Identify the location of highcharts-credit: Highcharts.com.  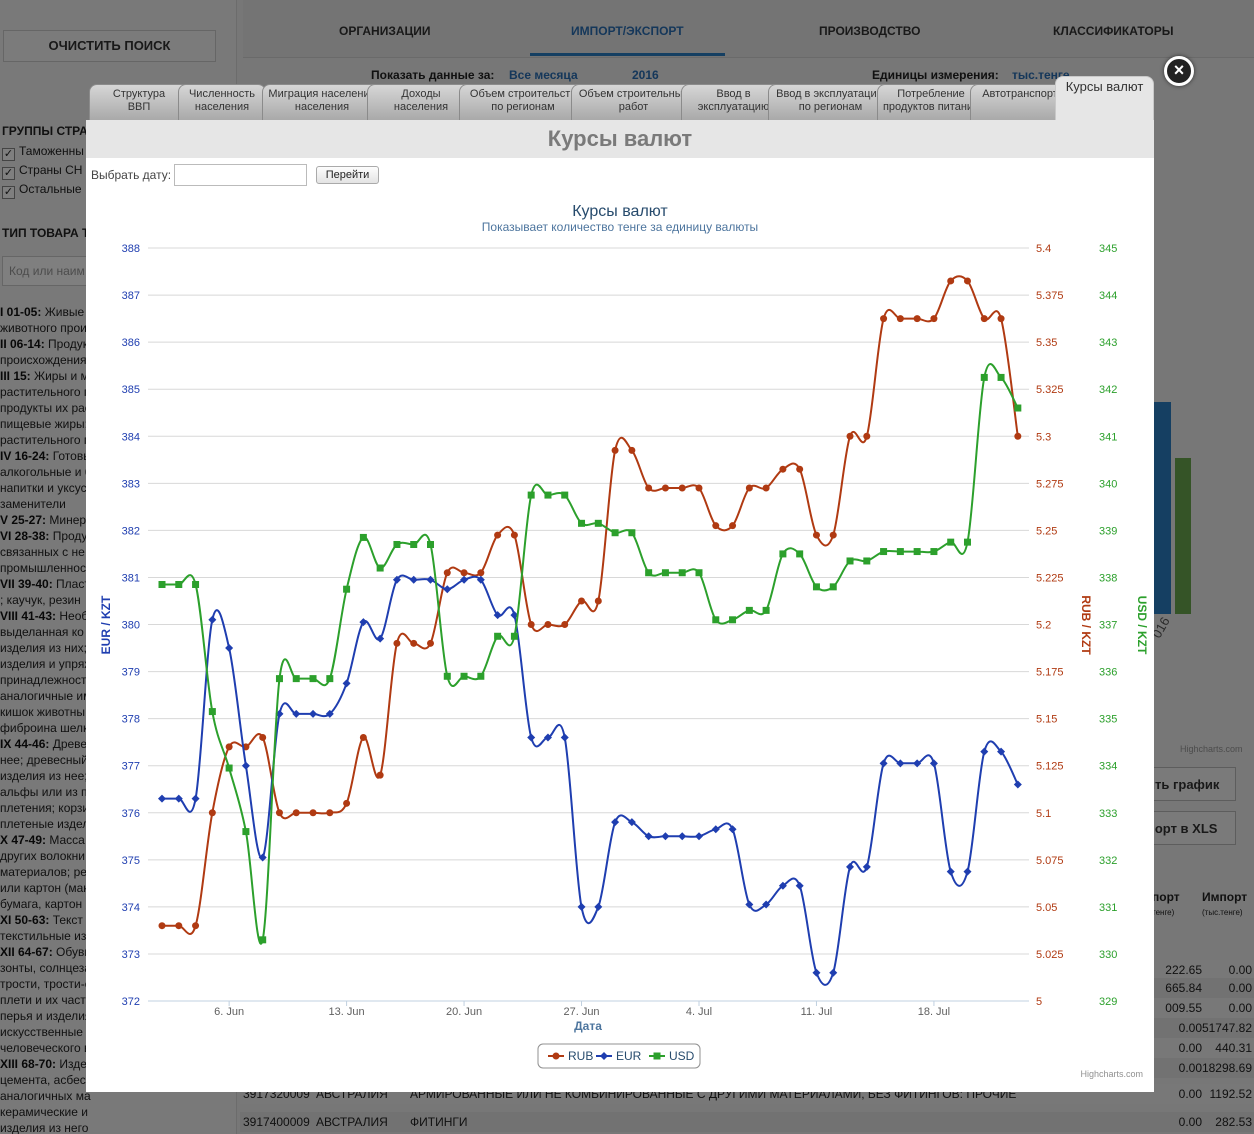
(1111, 1074).